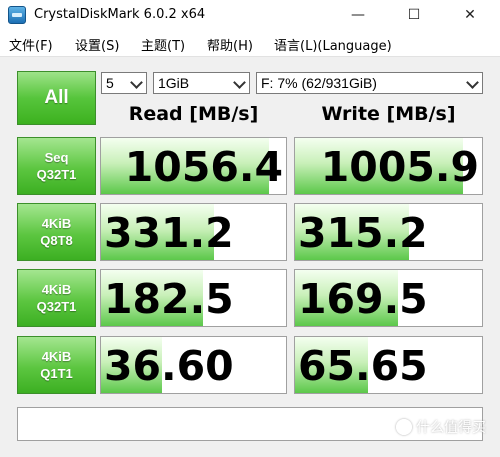 The height and width of the screenshot is (457, 500). I want to click on write-result-cell: 315.2, so click(388, 232).